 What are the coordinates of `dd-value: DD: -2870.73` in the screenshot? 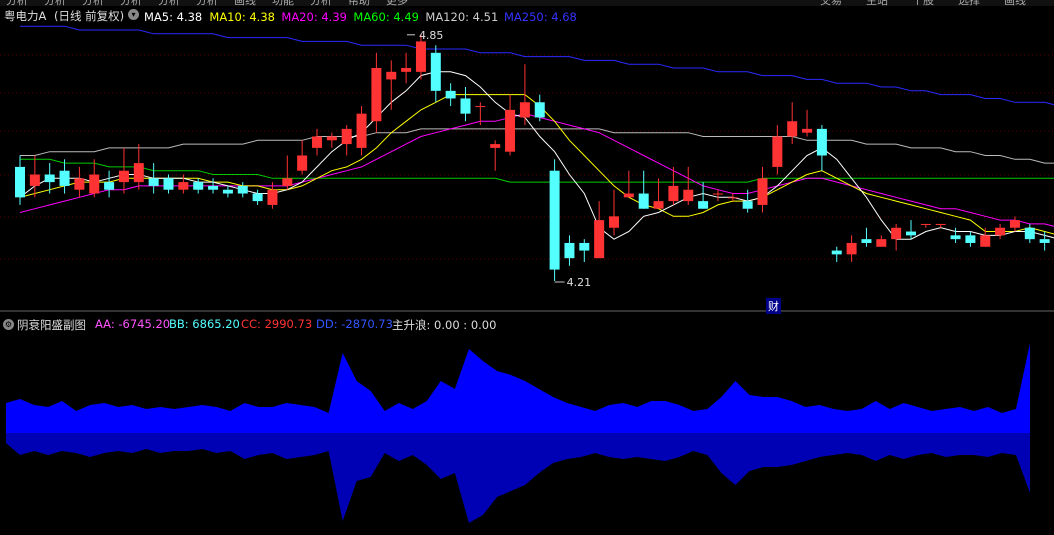 It's located at (354, 324).